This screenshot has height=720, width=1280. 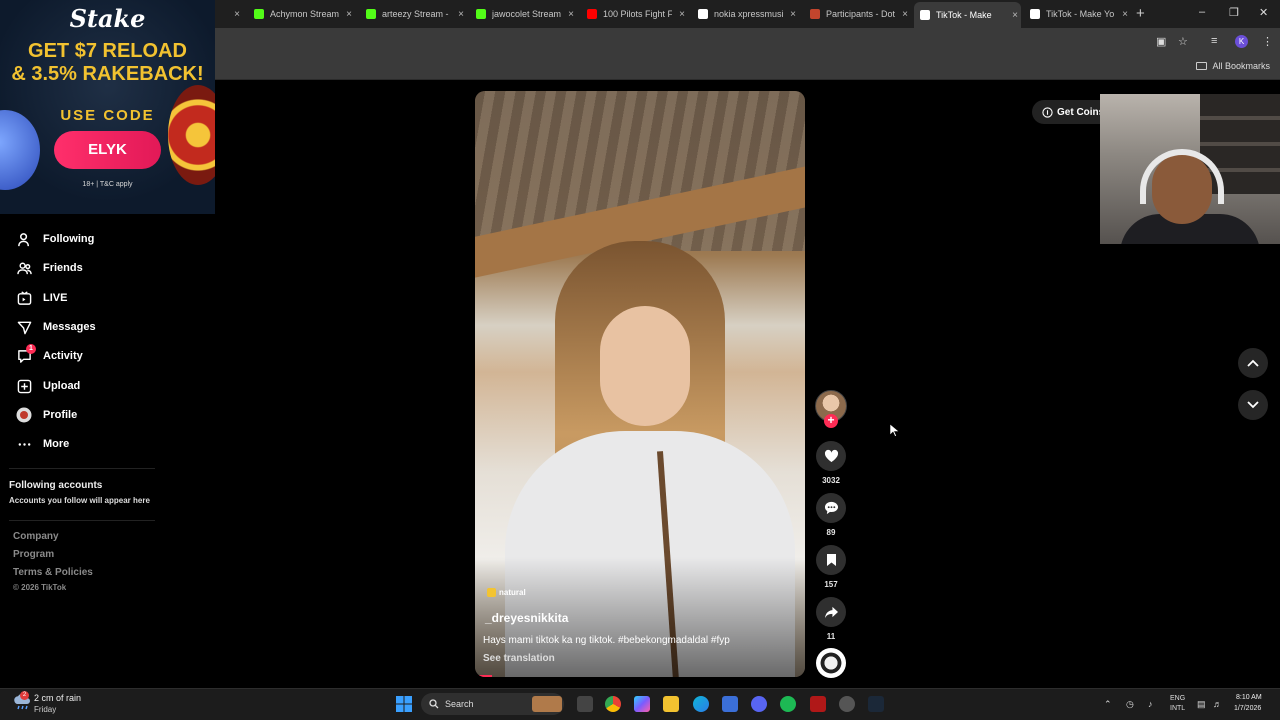 I want to click on browser-tab: 100 Pilots Fight F ×, so click(x=634, y=14).